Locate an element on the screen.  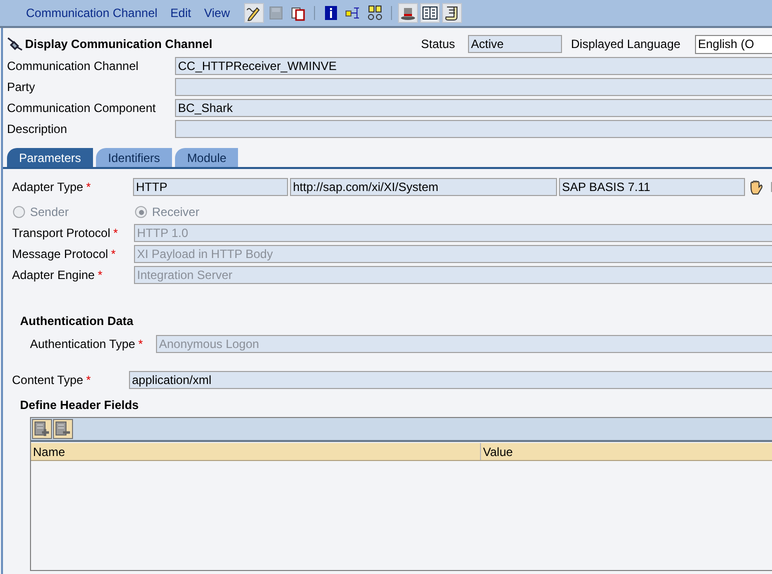
book-icon is located at coordinates (430, 13).